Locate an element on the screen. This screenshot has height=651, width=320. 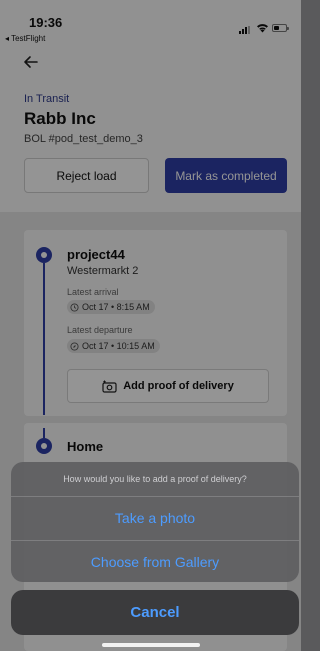
cancel-button: Cancel is located at coordinates (155, 612).